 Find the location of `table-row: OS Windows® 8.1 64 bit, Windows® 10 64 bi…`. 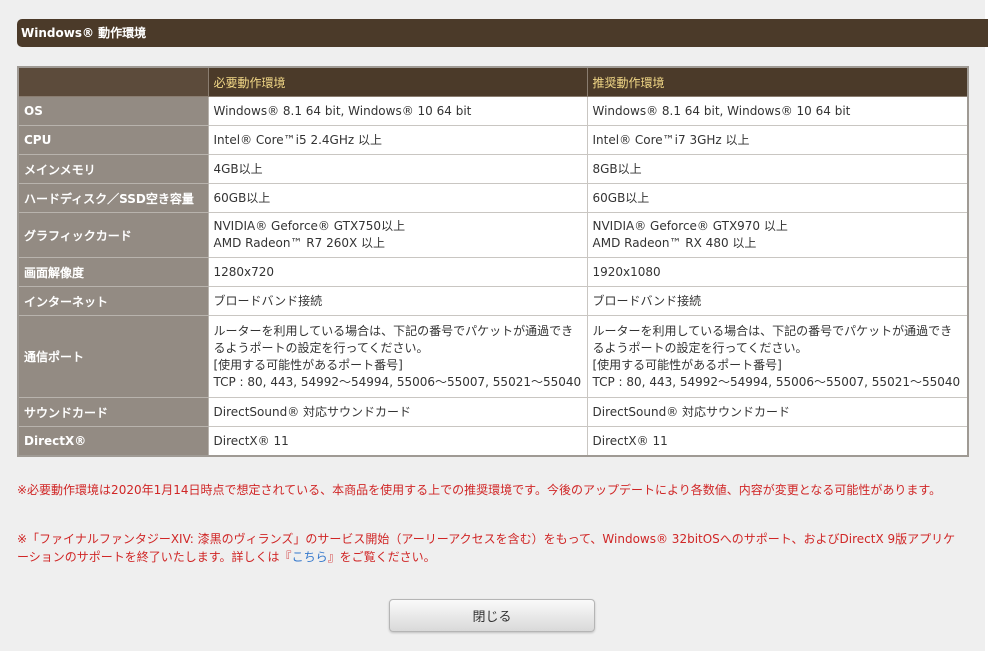

table-row: OS Windows® 8.1 64 bit, Windows® 10 64 bi… is located at coordinates (493, 111).